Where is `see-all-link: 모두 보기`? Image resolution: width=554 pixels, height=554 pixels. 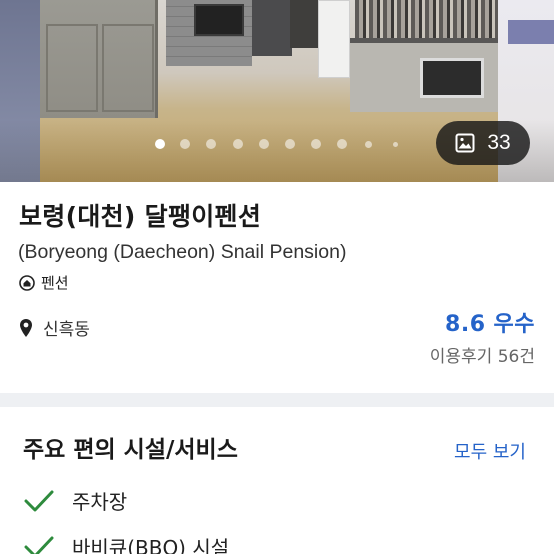 see-all-link: 모두 보기 is located at coordinates (490, 451).